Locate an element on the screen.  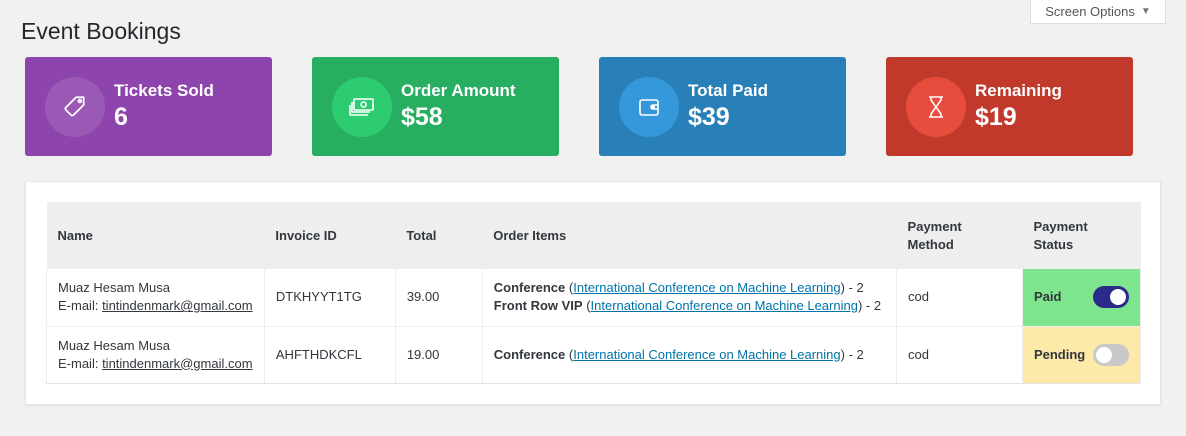
total-cell: 39.00 is located at coordinates (438, 298).